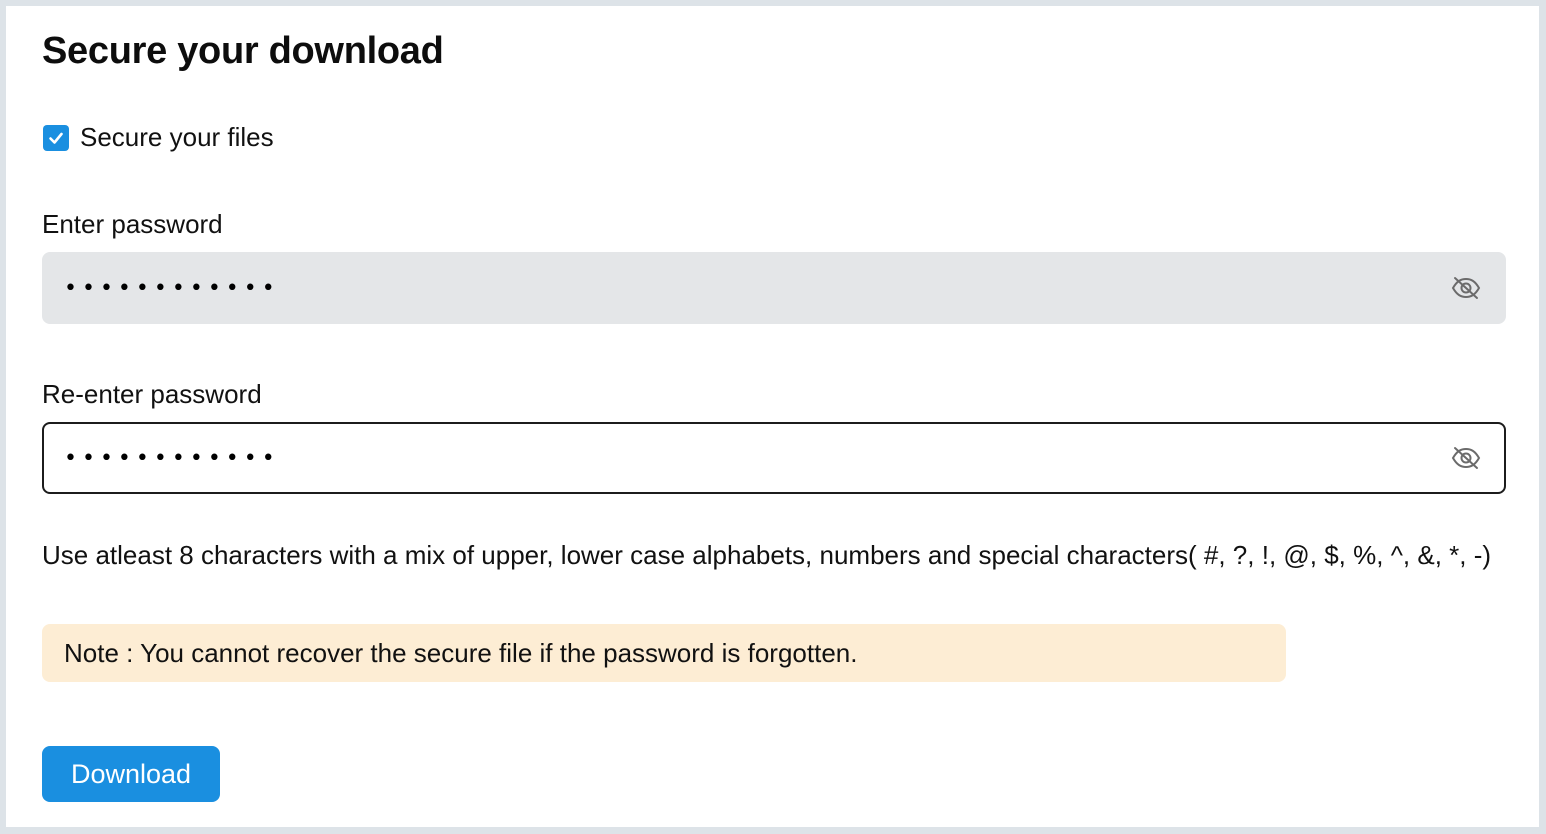 Image resolution: width=1546 pixels, height=834 pixels. I want to click on secure-files-option: Secure your files, so click(158, 137).